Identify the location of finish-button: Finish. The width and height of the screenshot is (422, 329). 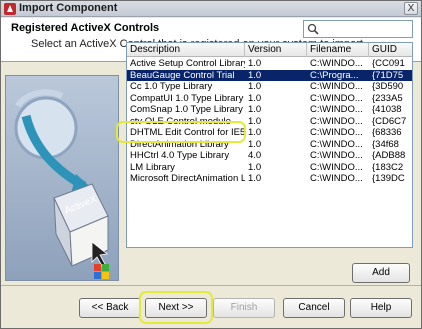
(244, 308).